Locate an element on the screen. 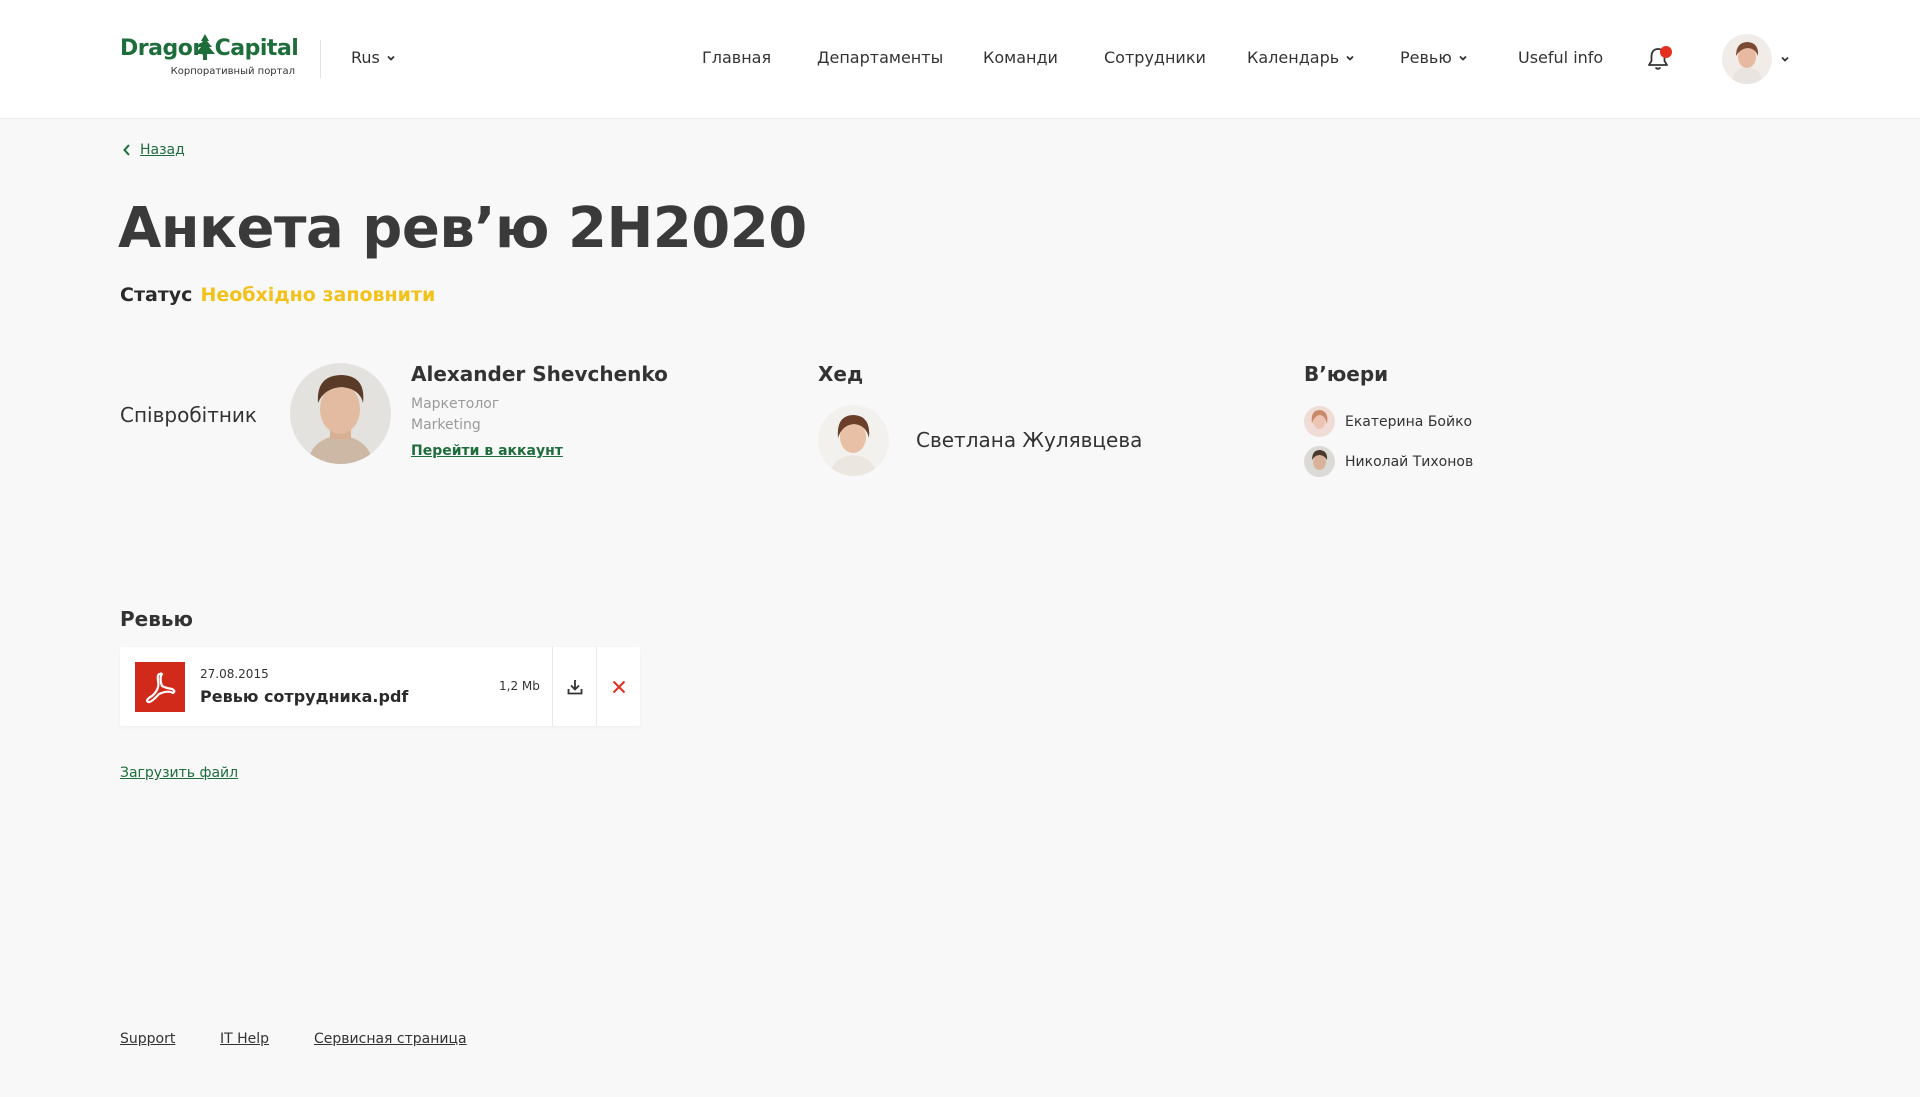 This screenshot has height=1097, width=1920. profile-menu is located at coordinates (1756, 59).